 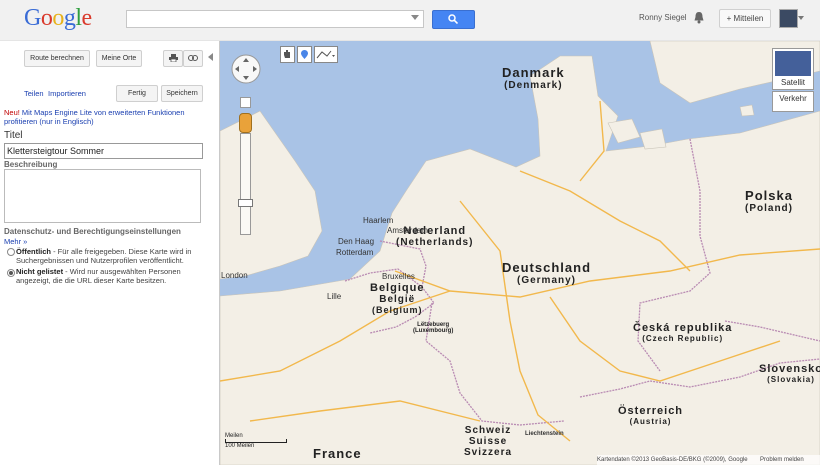 What do you see at coordinates (547, 280) in the screenshot?
I see `germany-sub: (Germany)` at bounding box center [547, 280].